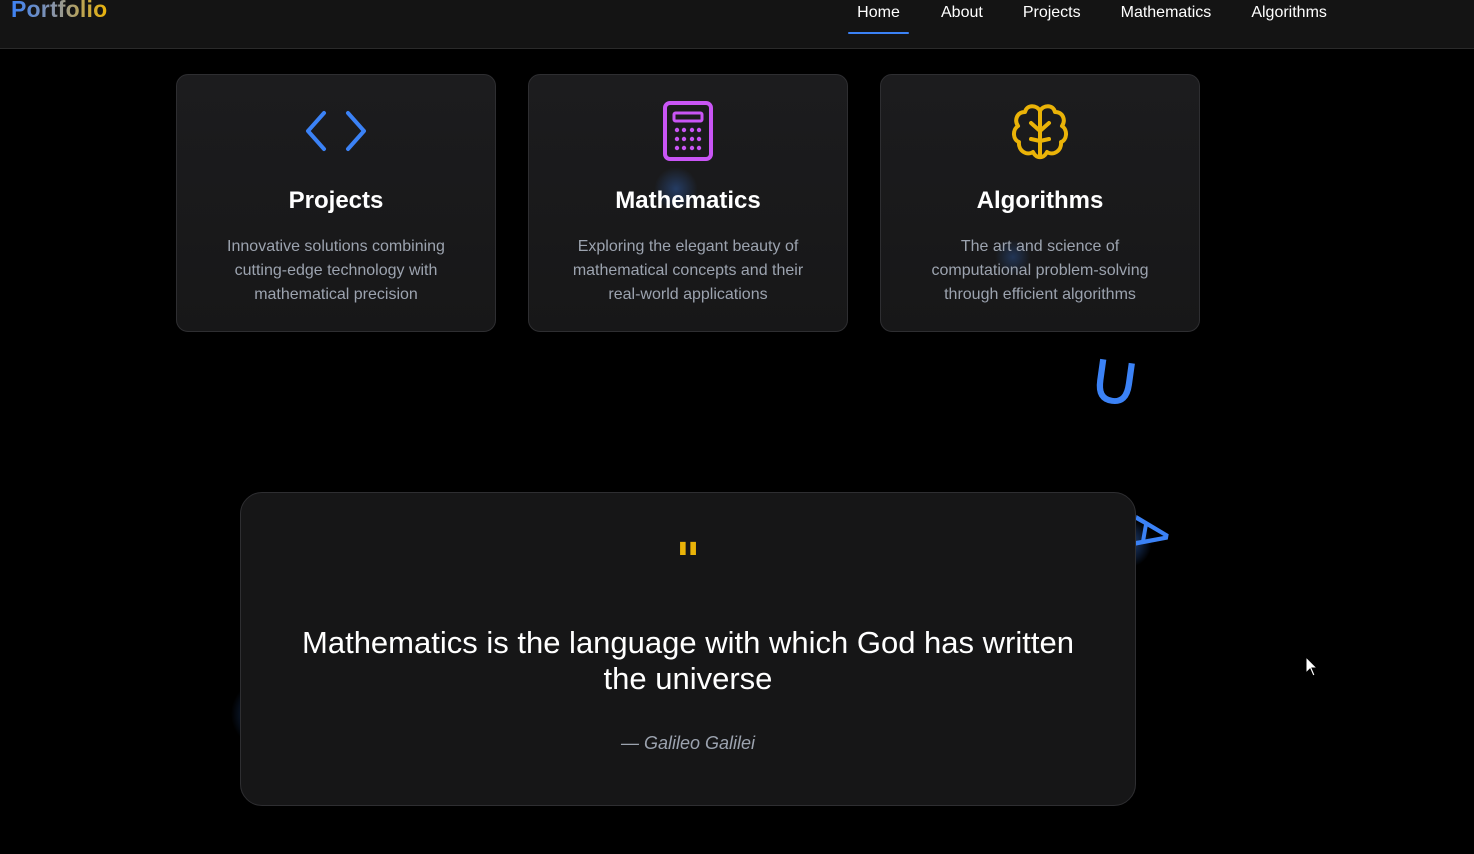 This screenshot has height=854, width=1474. I want to click on brain-icon, so click(1040, 132).